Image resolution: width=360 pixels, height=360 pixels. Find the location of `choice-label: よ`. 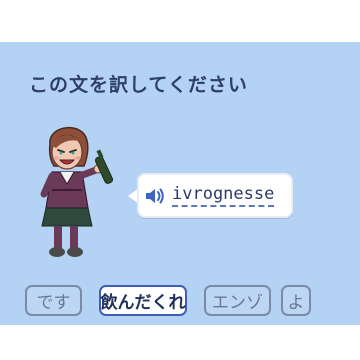

choice-label: よ is located at coordinates (296, 303).